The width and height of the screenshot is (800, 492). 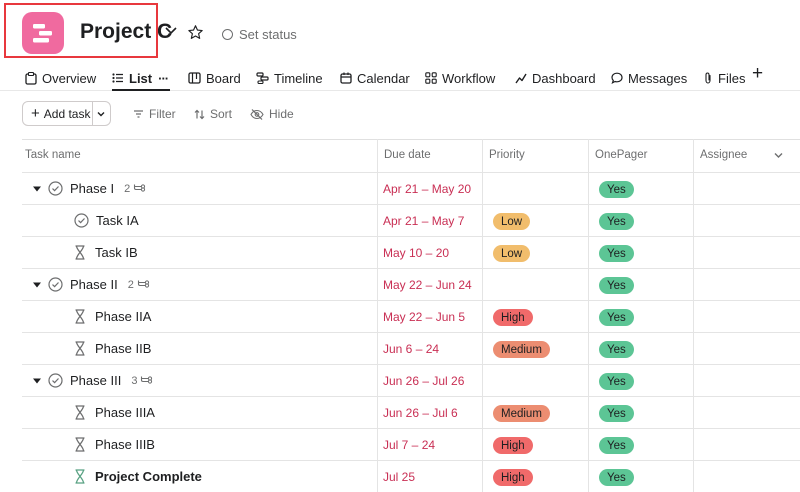 What do you see at coordinates (163, 78) in the screenshot?
I see `tab-list-more-button: ···` at bounding box center [163, 78].